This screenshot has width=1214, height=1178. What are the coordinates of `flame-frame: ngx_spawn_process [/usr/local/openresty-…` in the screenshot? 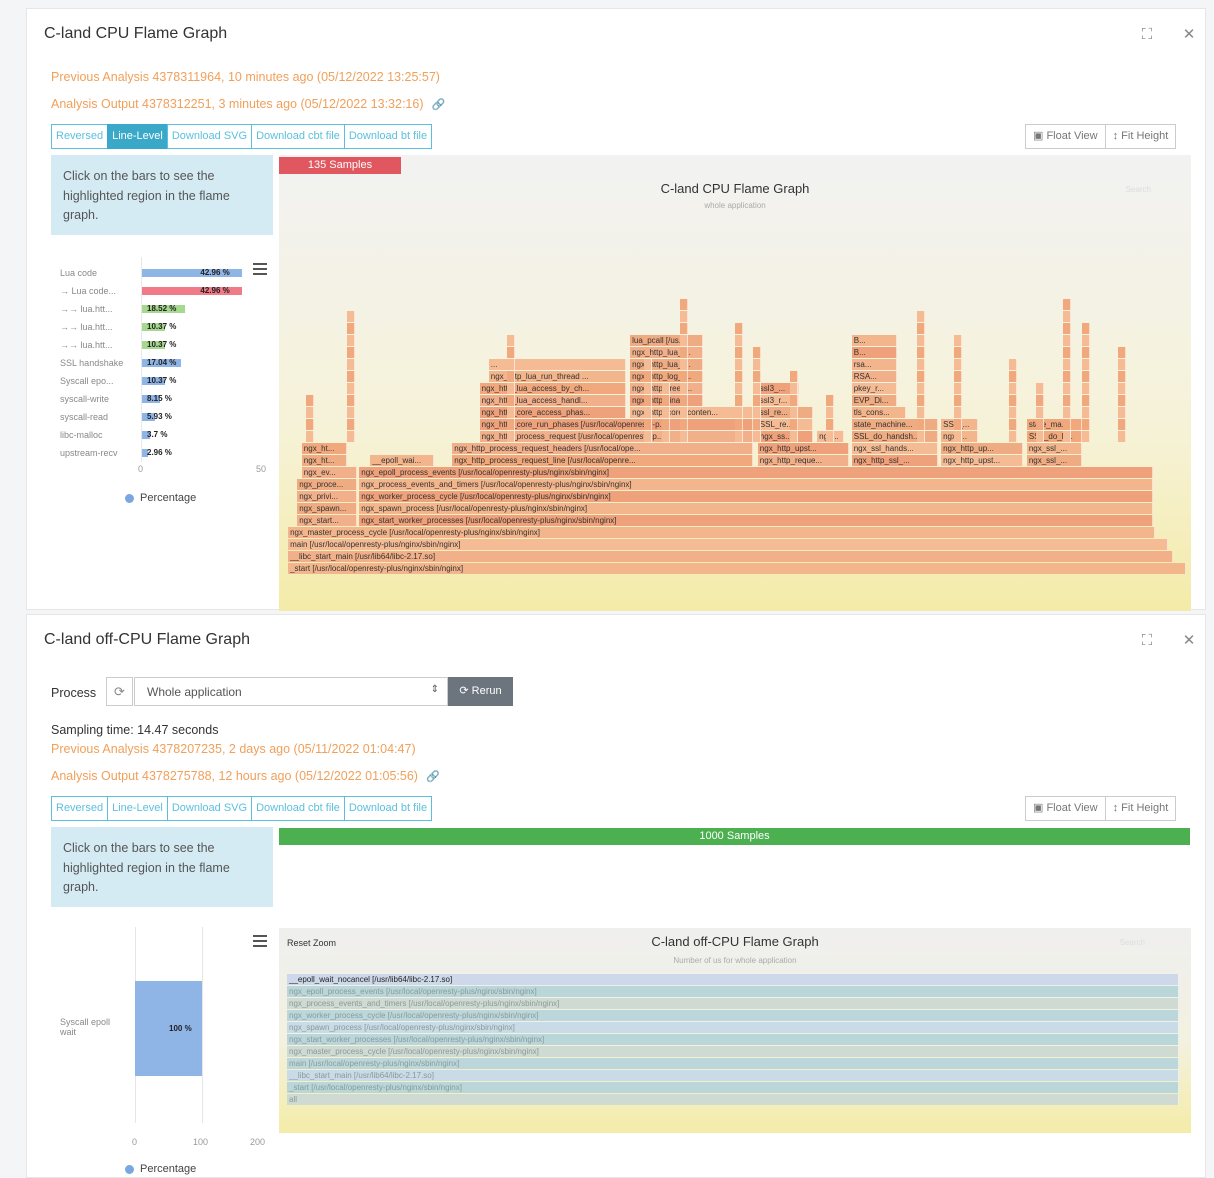 It's located at (733, 1027).